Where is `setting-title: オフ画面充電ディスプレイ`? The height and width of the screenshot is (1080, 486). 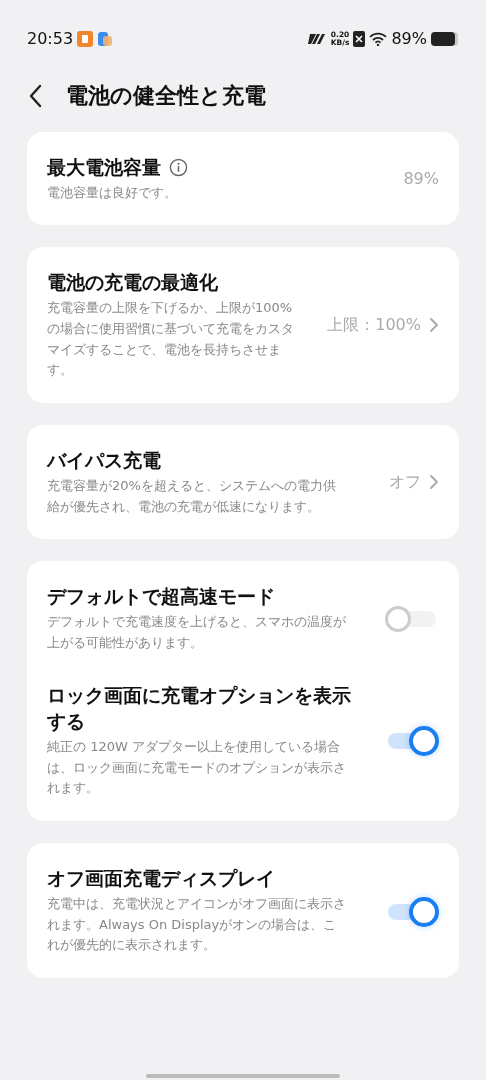
setting-title: オフ画面充電ディスプレイ is located at coordinates (161, 879).